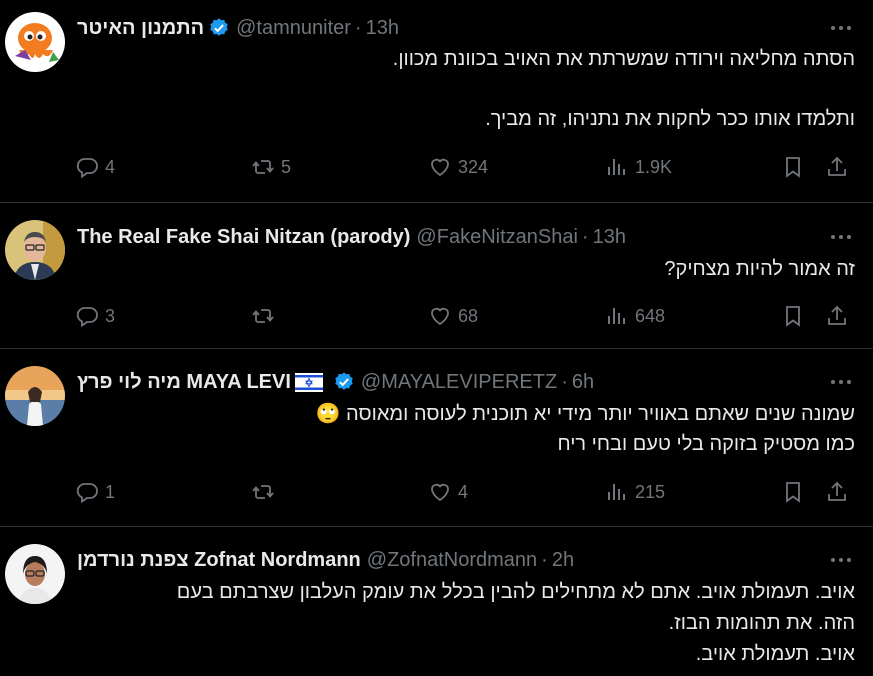 The width and height of the screenshot is (873, 676). What do you see at coordinates (759, 269) in the screenshot?
I see `tweet-line: זה אמור להיות מצחיק?` at bounding box center [759, 269].